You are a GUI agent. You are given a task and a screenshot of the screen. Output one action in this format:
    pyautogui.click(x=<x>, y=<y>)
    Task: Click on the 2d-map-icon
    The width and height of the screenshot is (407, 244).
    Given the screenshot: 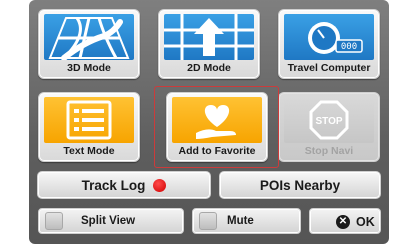 What is the action you would take?
    pyautogui.click(x=209, y=37)
    